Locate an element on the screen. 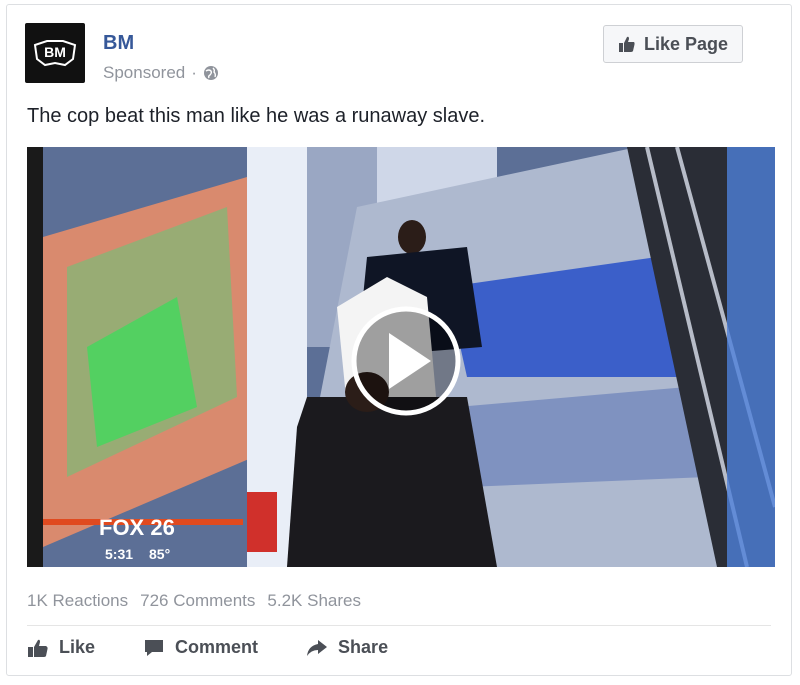  time-overlay: 5:31 is located at coordinates (119, 554).